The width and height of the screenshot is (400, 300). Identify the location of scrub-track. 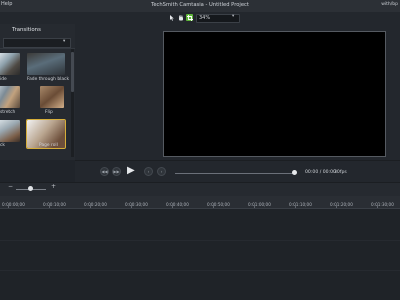
(235, 173).